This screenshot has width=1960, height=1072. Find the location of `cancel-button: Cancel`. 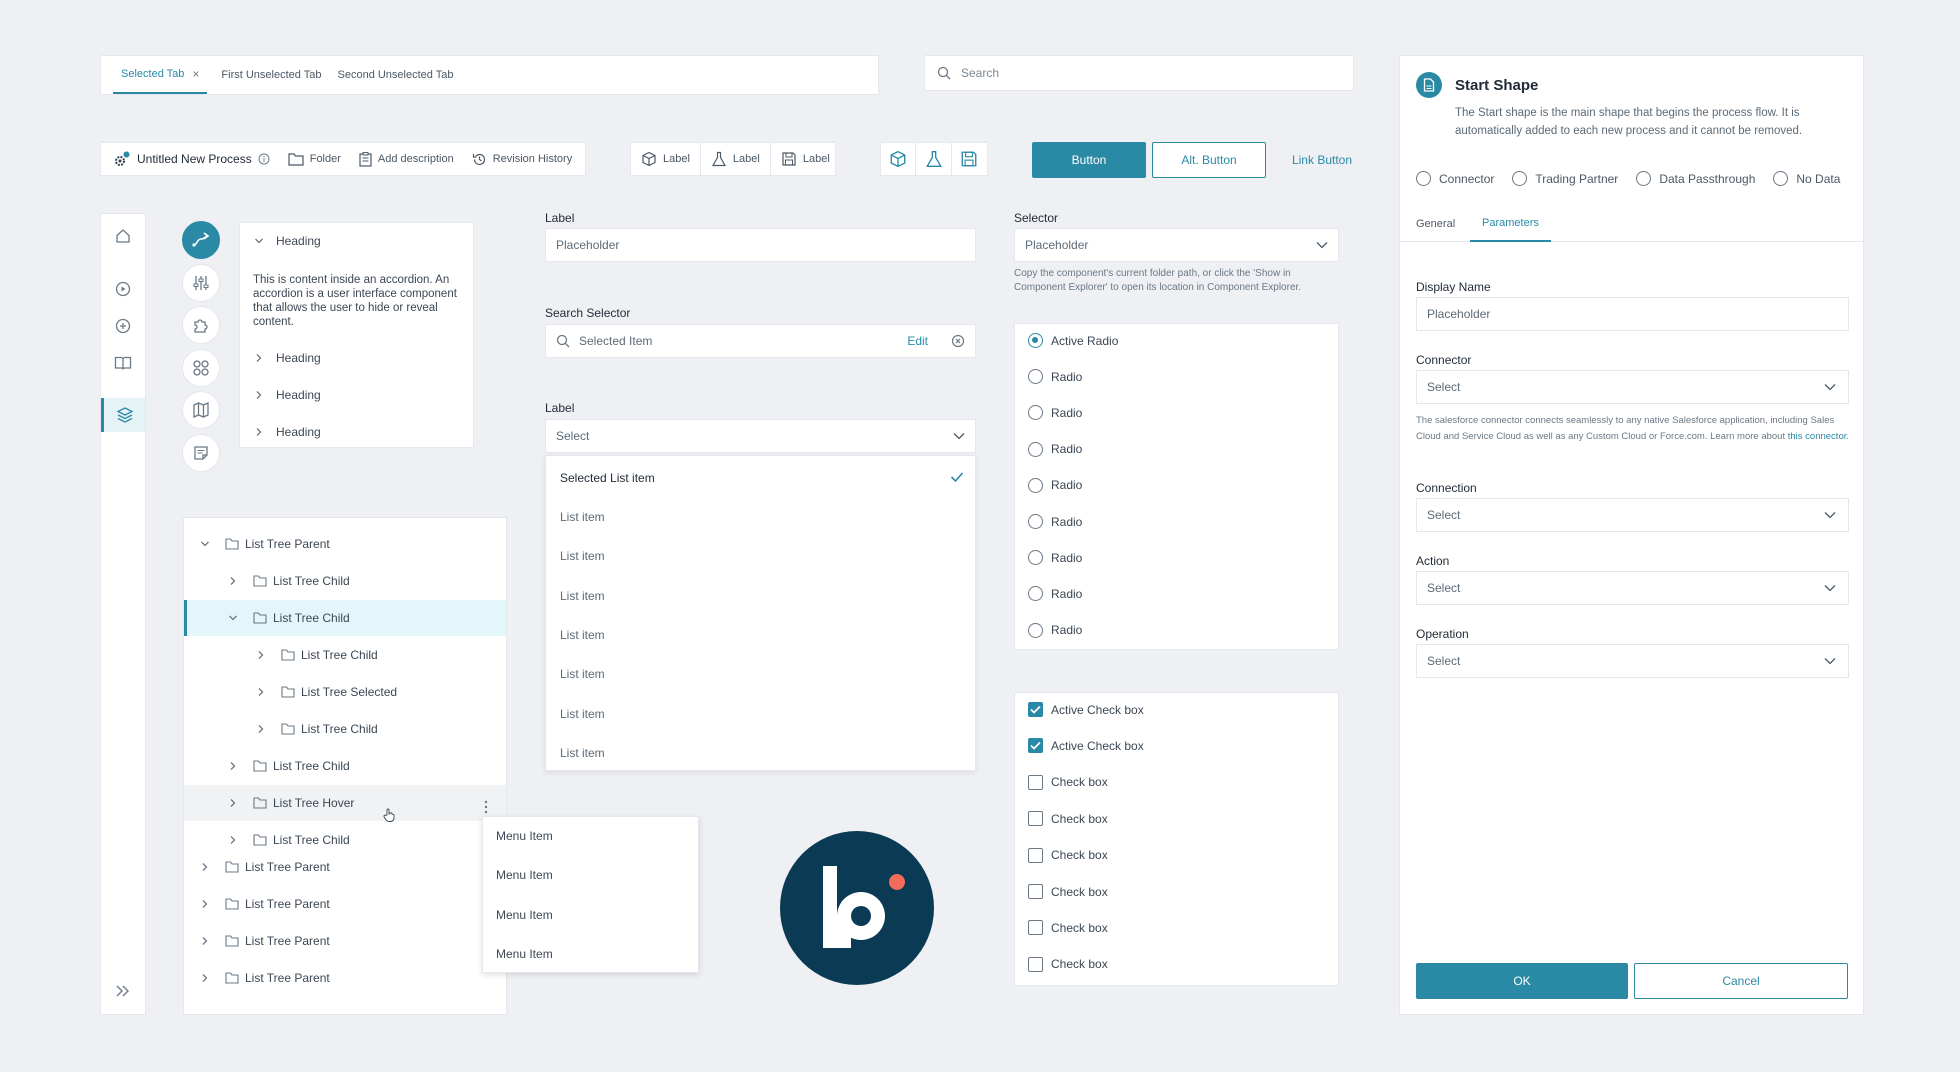

cancel-button: Cancel is located at coordinates (1741, 981).